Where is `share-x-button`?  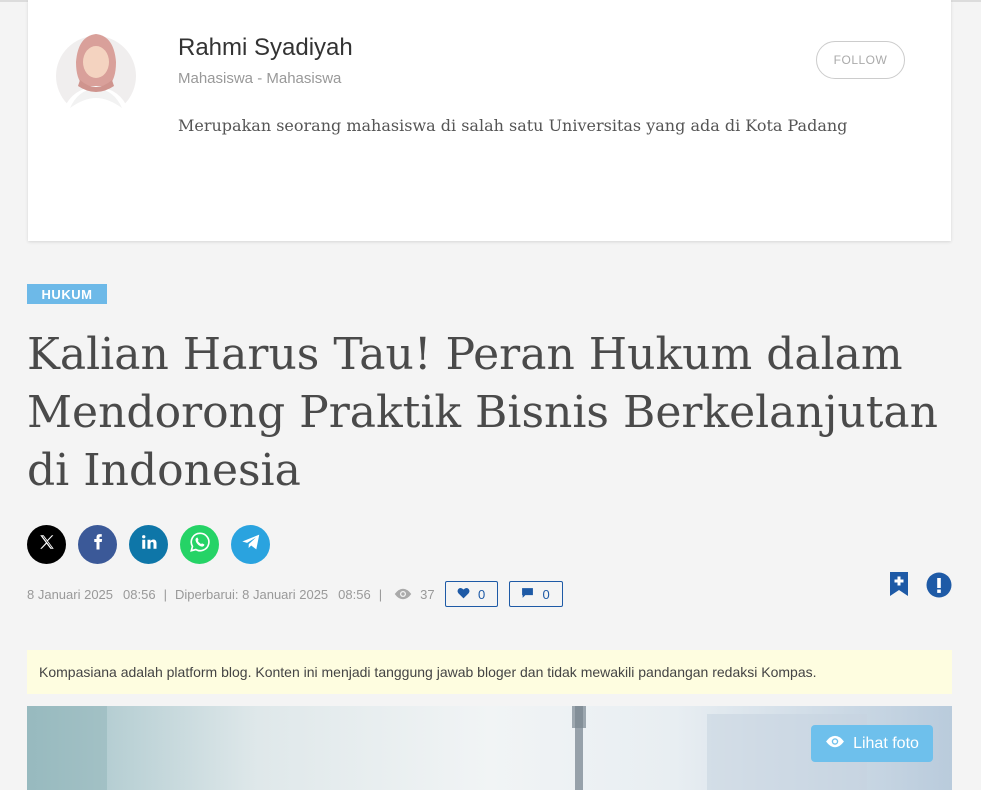
share-x-button is located at coordinates (46, 544).